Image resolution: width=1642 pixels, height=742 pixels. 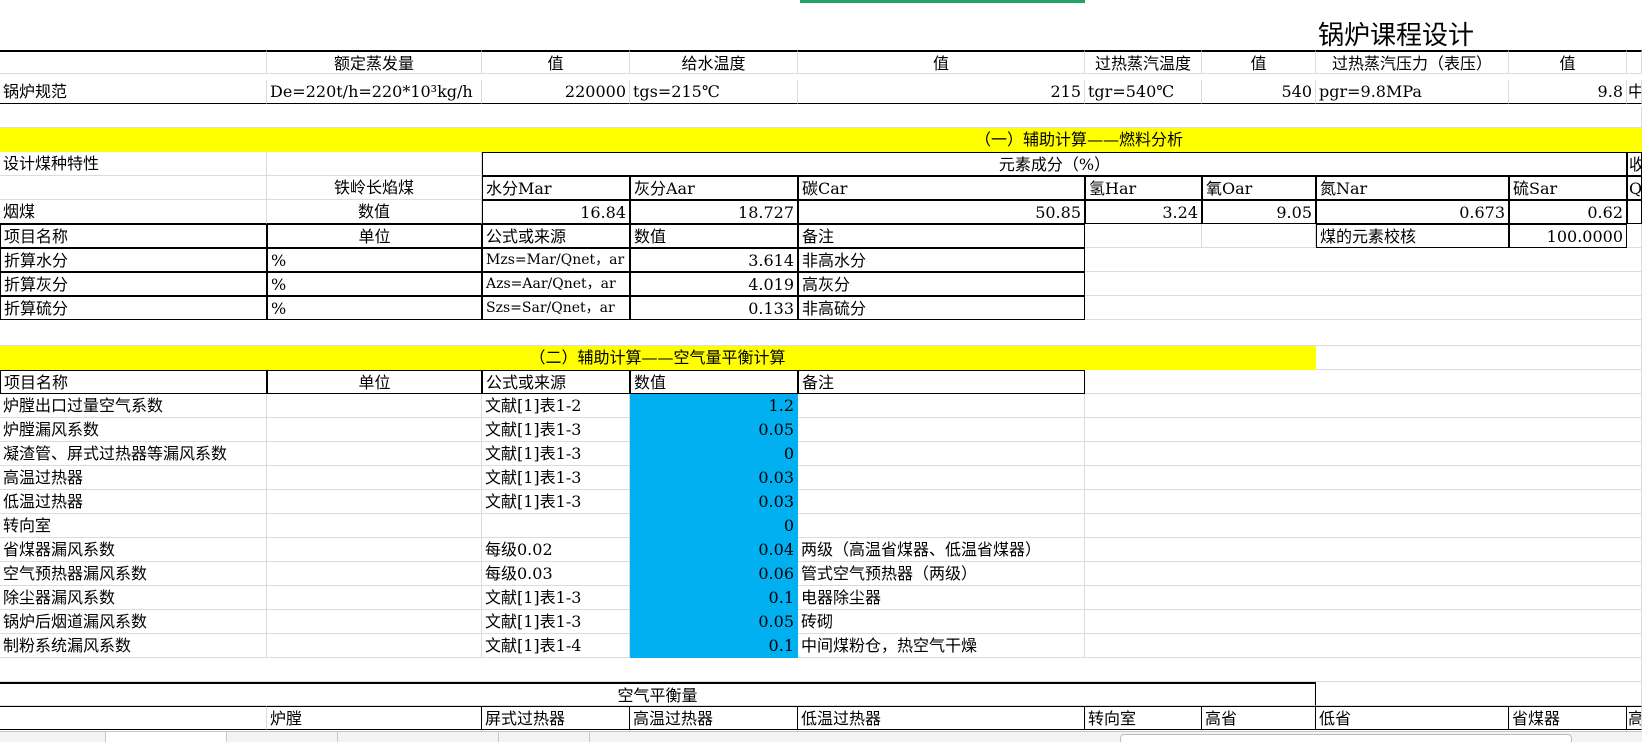 What do you see at coordinates (1143, 62) in the screenshot?
I see `spec-header-steamtemp: 过热蒸汽温度` at bounding box center [1143, 62].